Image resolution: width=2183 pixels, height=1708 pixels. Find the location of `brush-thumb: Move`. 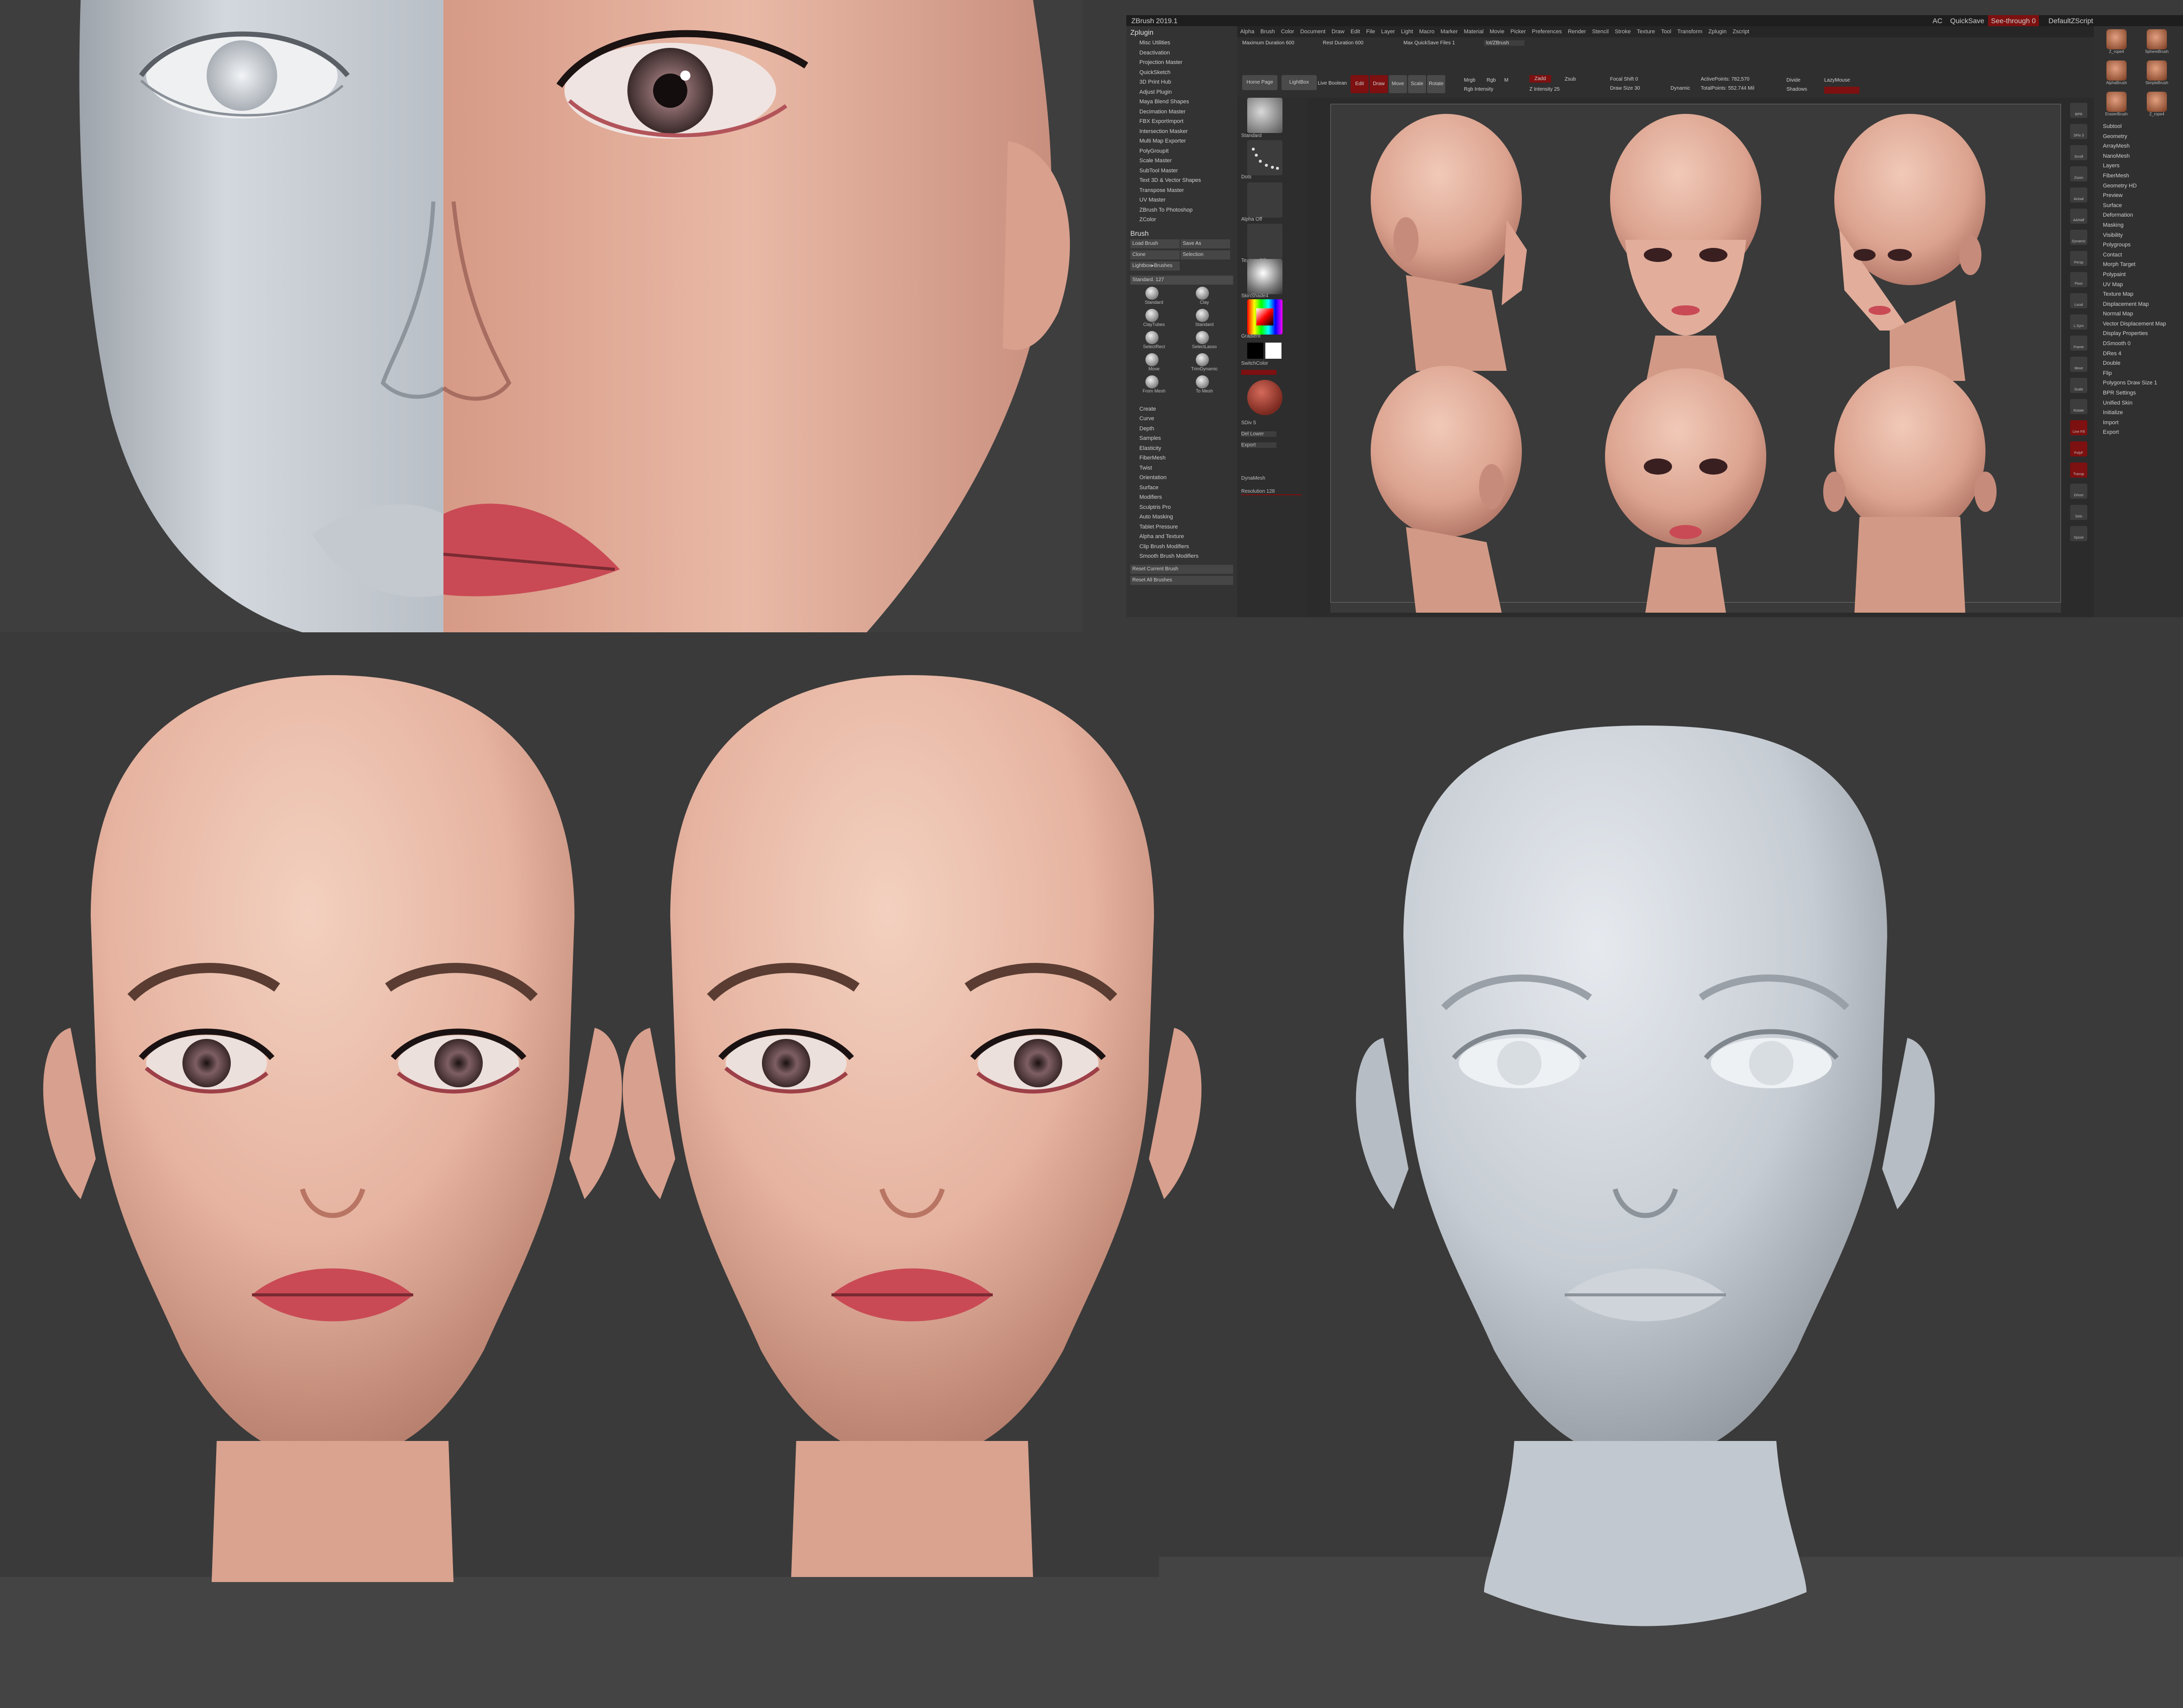

brush-thumb: Move is located at coordinates (1154, 363).